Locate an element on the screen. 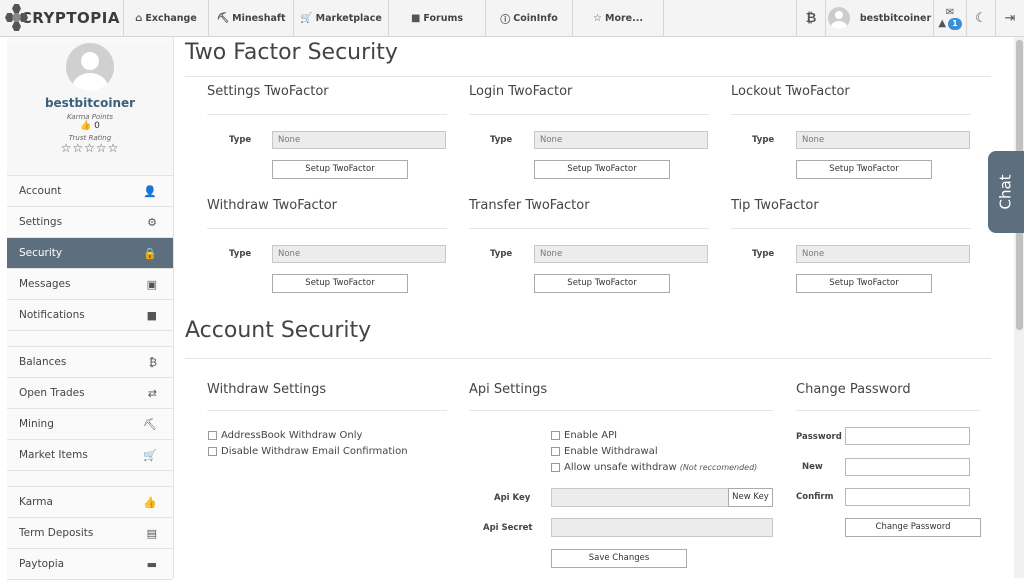  nav-tab-coininfo: ⓘ CoinInfo is located at coordinates (528, 18).